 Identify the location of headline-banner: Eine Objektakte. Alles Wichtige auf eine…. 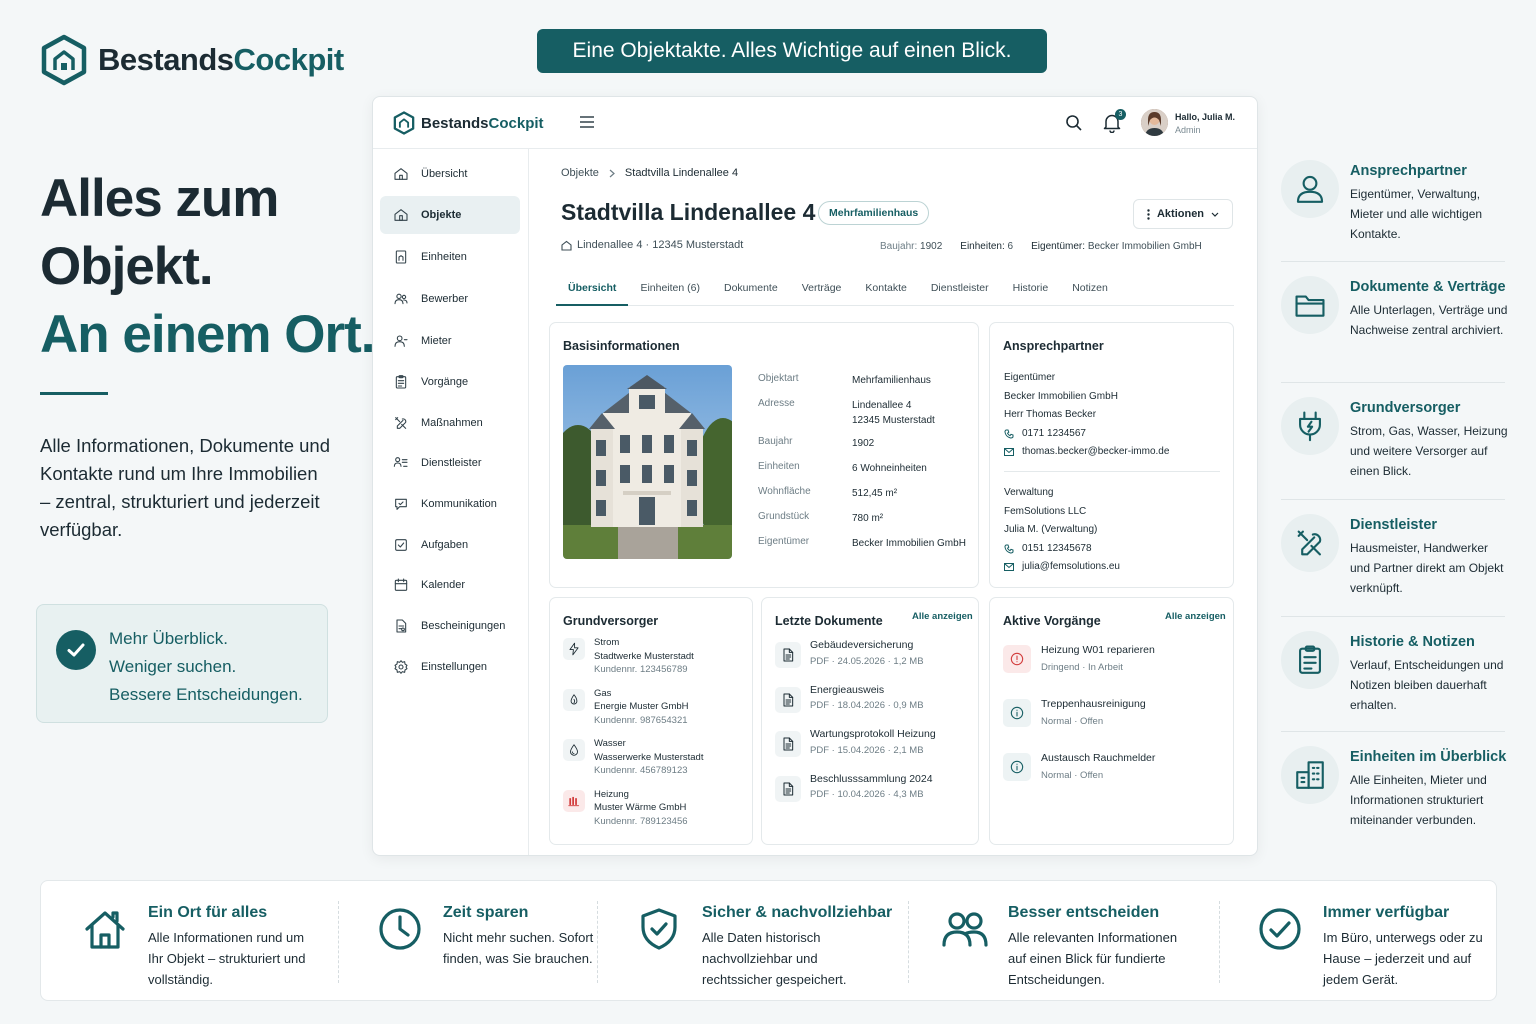
(792, 51).